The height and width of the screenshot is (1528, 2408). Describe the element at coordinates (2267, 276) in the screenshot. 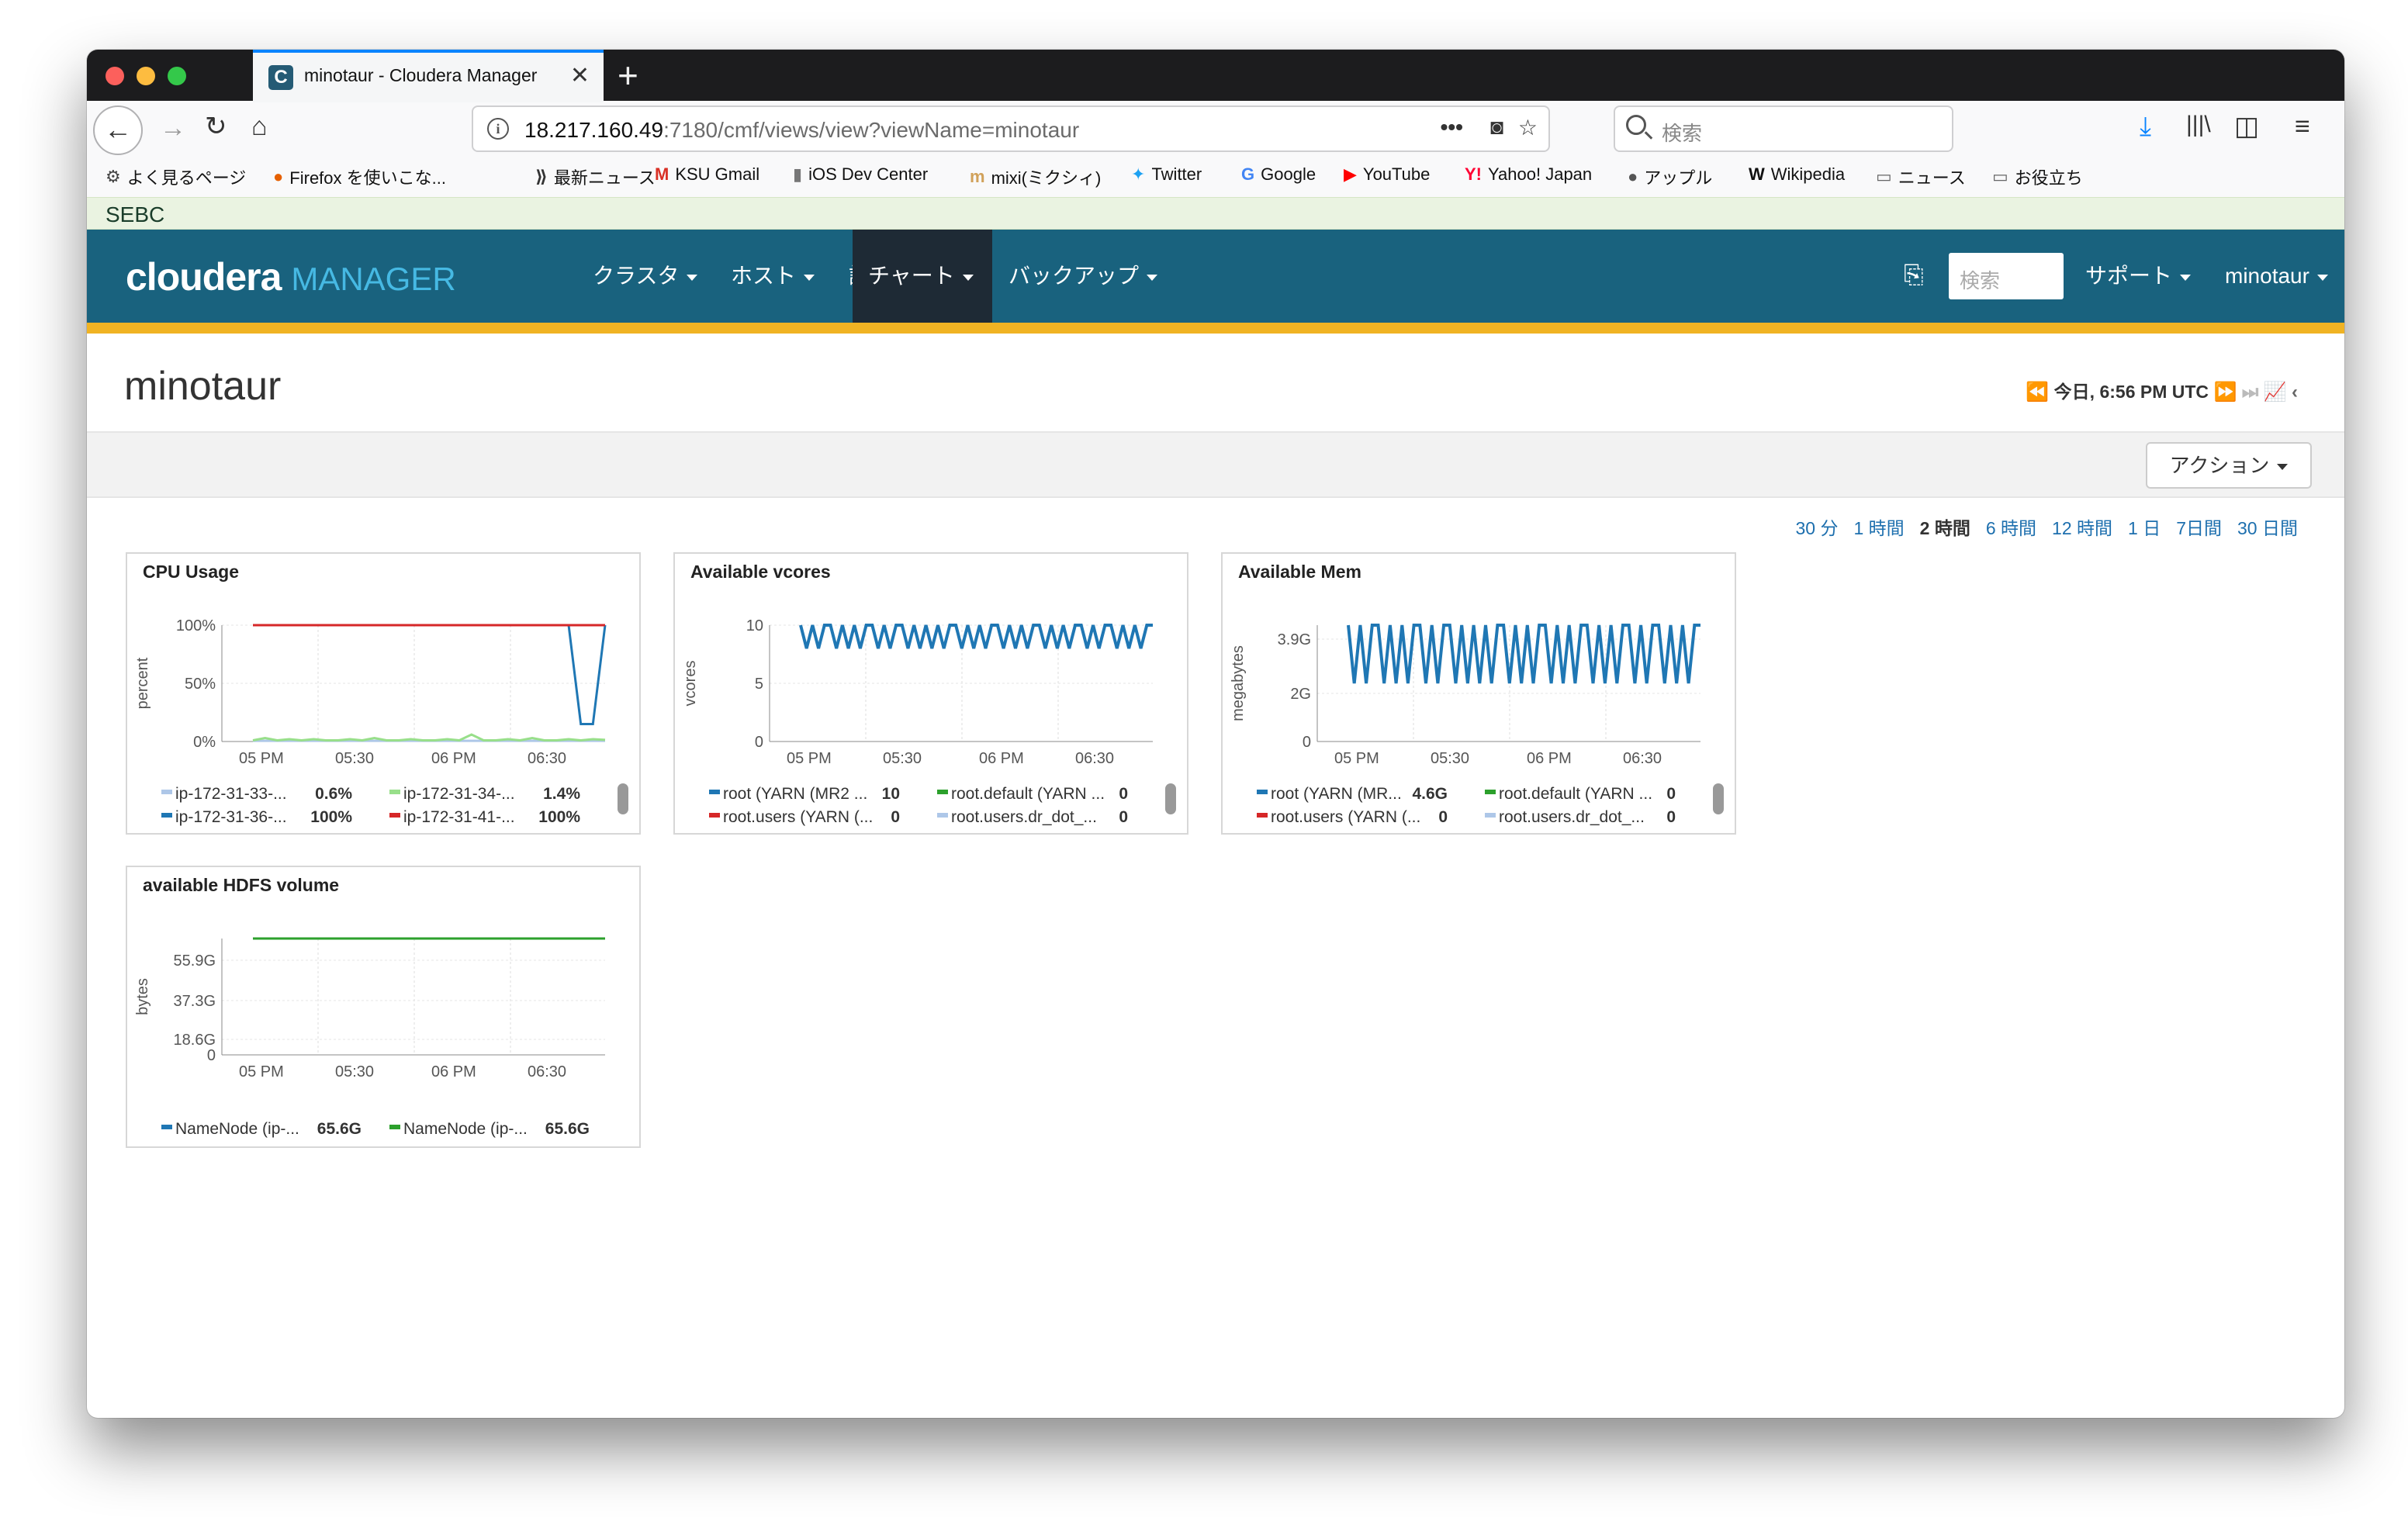

I see `menu-user-label: minotaur` at that location.